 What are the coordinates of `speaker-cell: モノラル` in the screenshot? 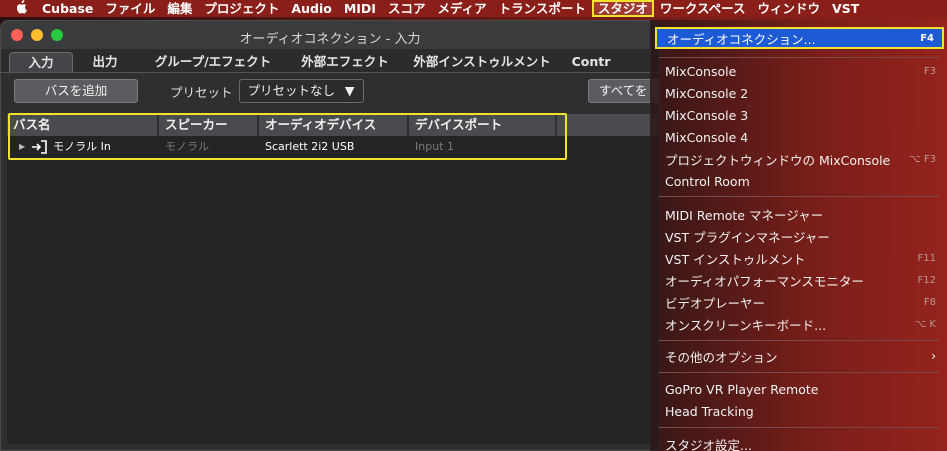 It's located at (209, 147).